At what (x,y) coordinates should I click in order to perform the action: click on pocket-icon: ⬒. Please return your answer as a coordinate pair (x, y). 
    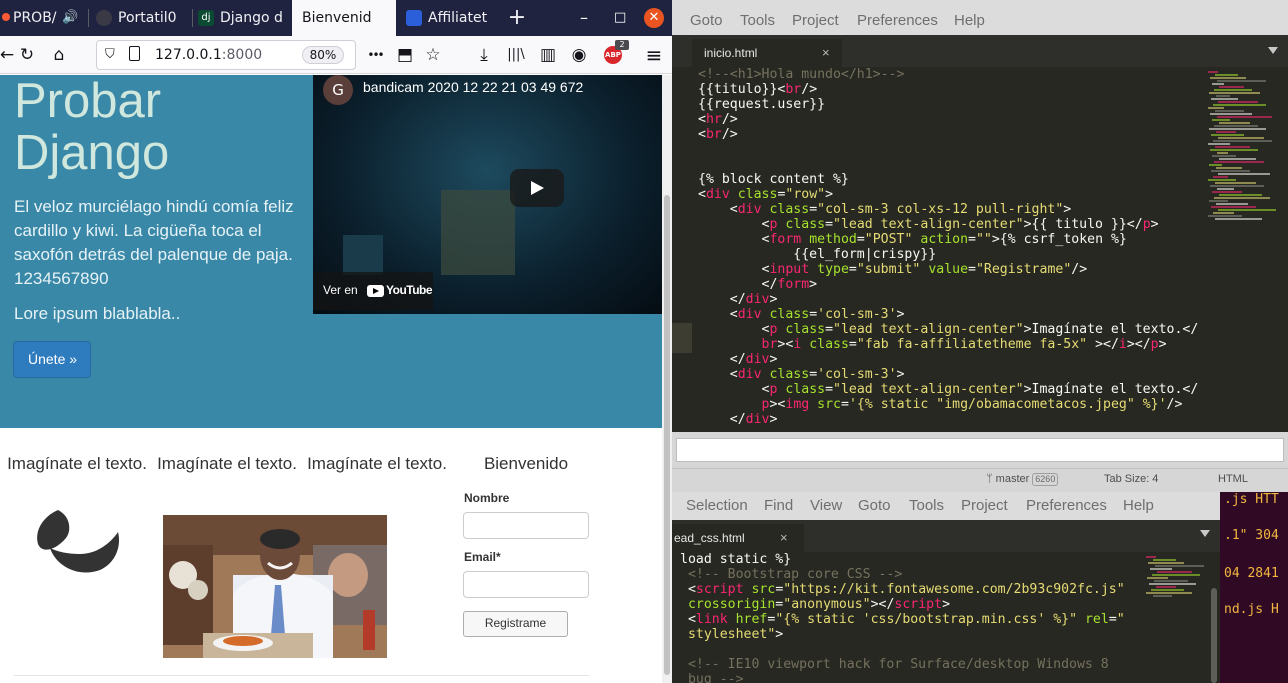
    Looking at the image, I should click on (405, 55).